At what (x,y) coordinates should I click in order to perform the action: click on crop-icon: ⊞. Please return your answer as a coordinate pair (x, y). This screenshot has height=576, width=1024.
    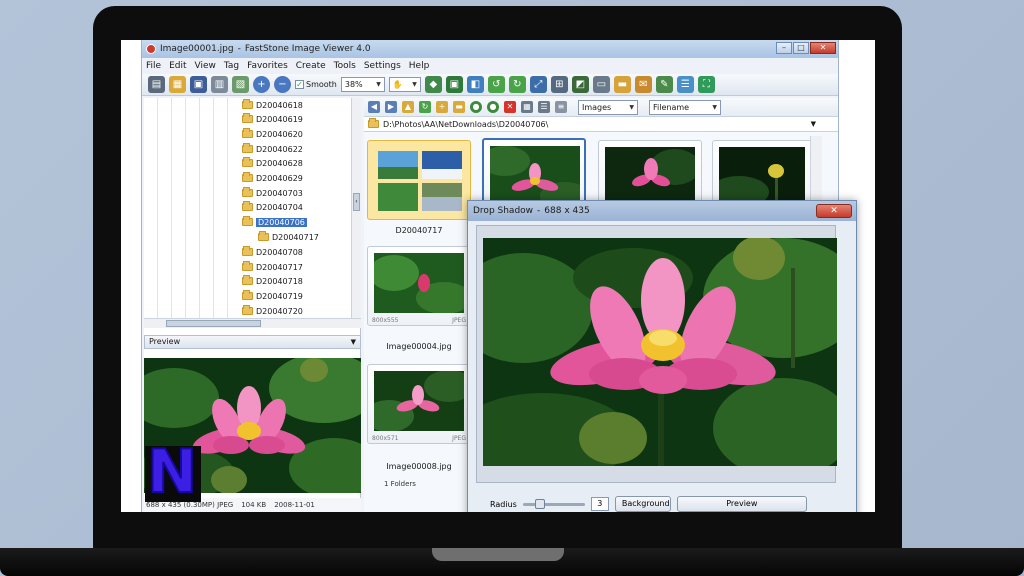
    Looking at the image, I should click on (559, 84).